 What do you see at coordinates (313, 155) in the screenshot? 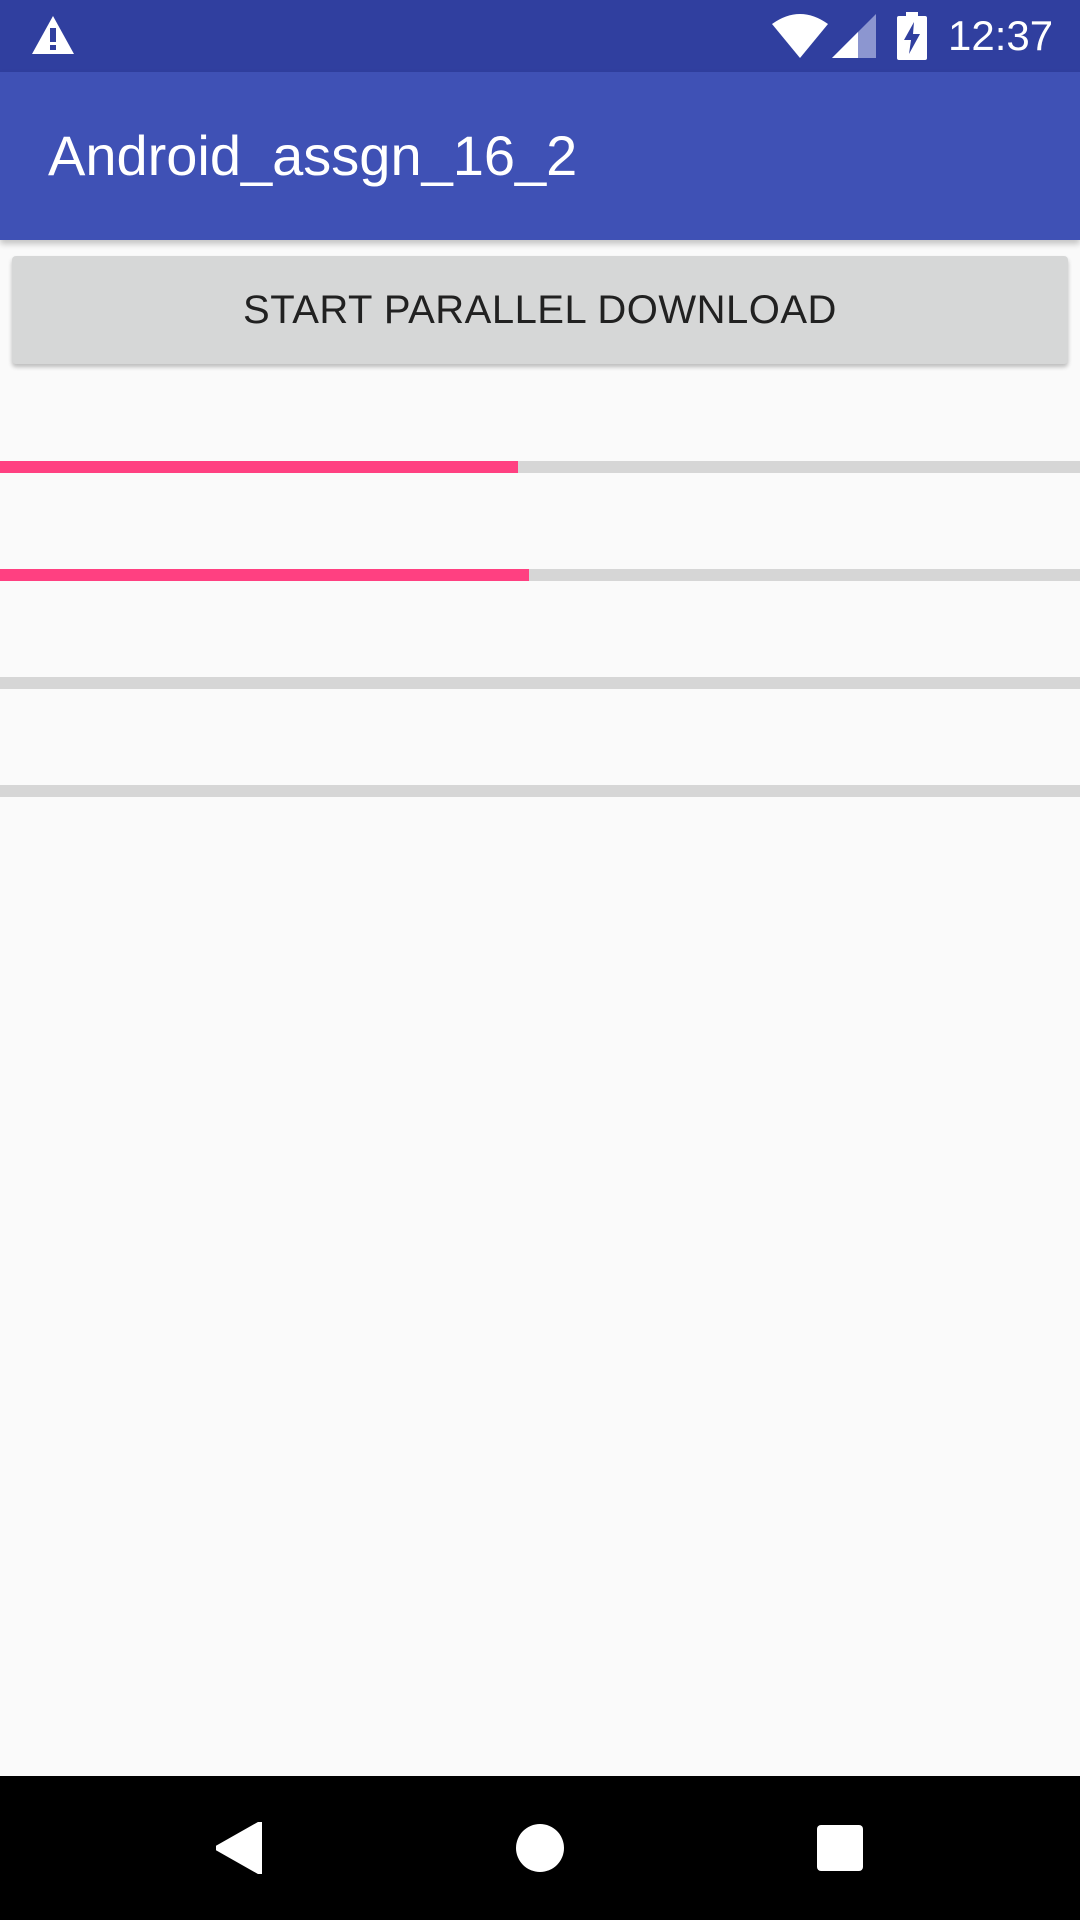
I see `app-title: Android_assgn_16_2` at bounding box center [313, 155].